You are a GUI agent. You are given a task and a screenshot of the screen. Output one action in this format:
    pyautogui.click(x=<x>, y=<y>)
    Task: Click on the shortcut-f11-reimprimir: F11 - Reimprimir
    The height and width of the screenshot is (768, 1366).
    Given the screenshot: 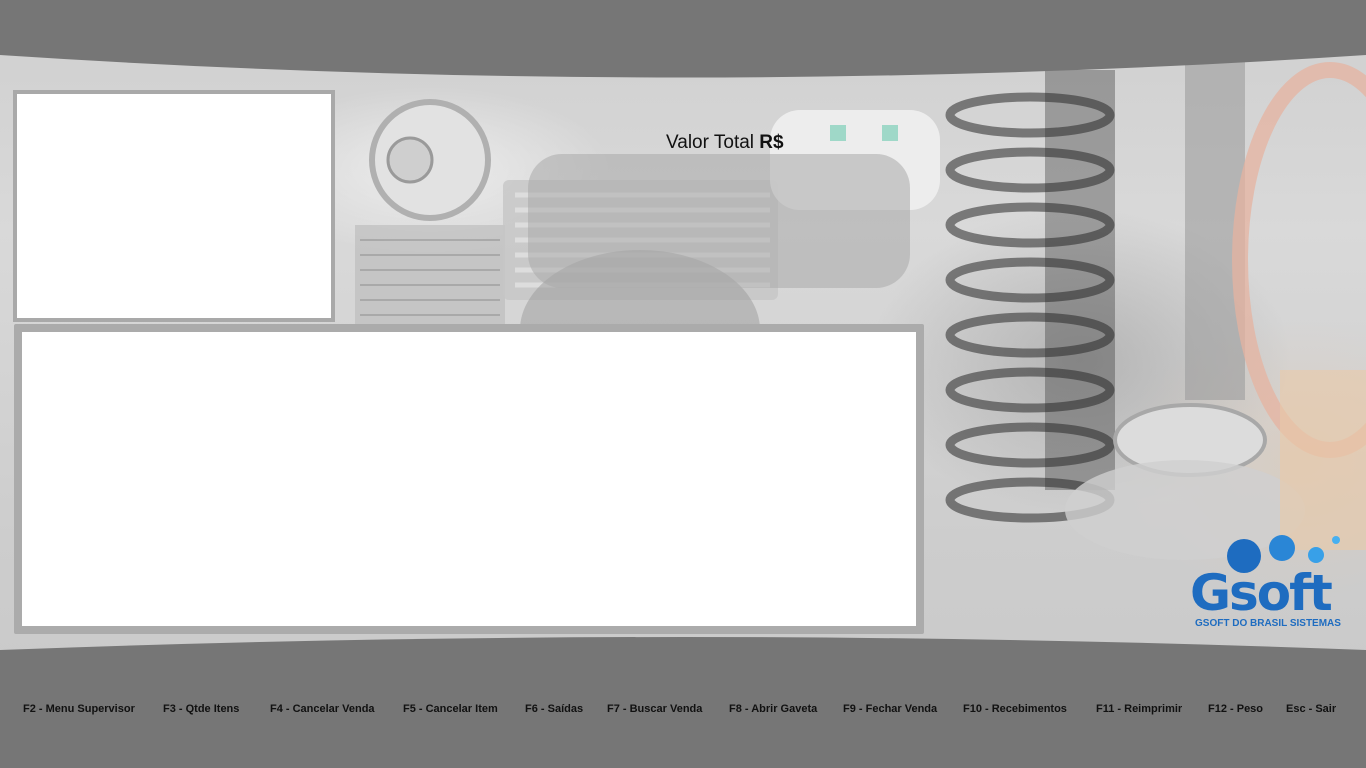 What is the action you would take?
    pyautogui.click(x=1139, y=709)
    